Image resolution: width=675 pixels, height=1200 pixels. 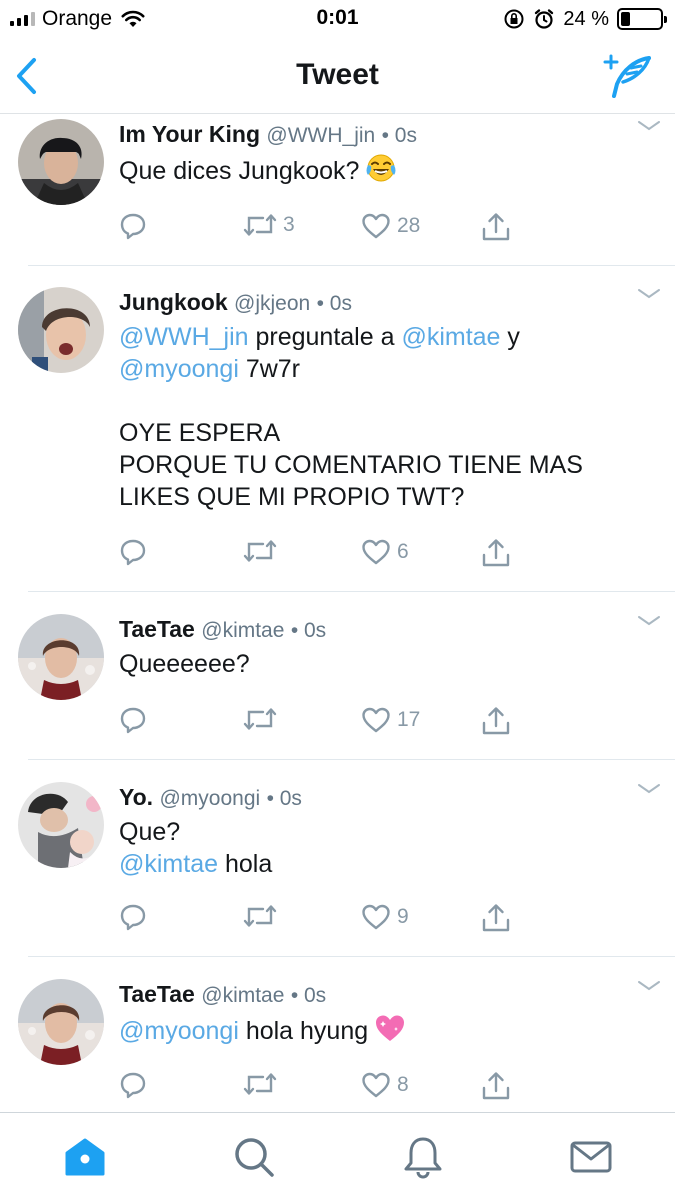 What do you see at coordinates (324, 1088) in the screenshot?
I see `tweet-actions: 8` at bounding box center [324, 1088].